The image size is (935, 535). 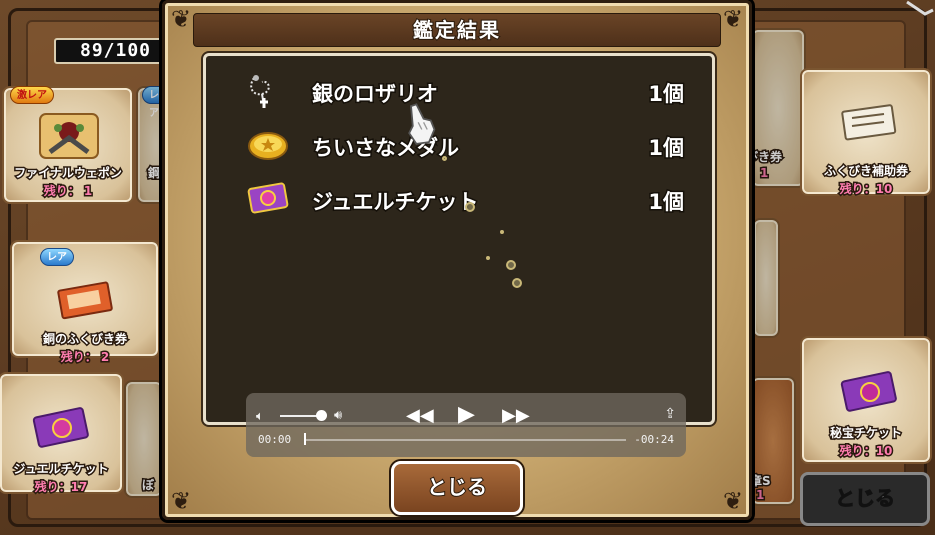 What do you see at coordinates (764, 157) in the screenshot?
I see `card-name: びき券` at bounding box center [764, 157].